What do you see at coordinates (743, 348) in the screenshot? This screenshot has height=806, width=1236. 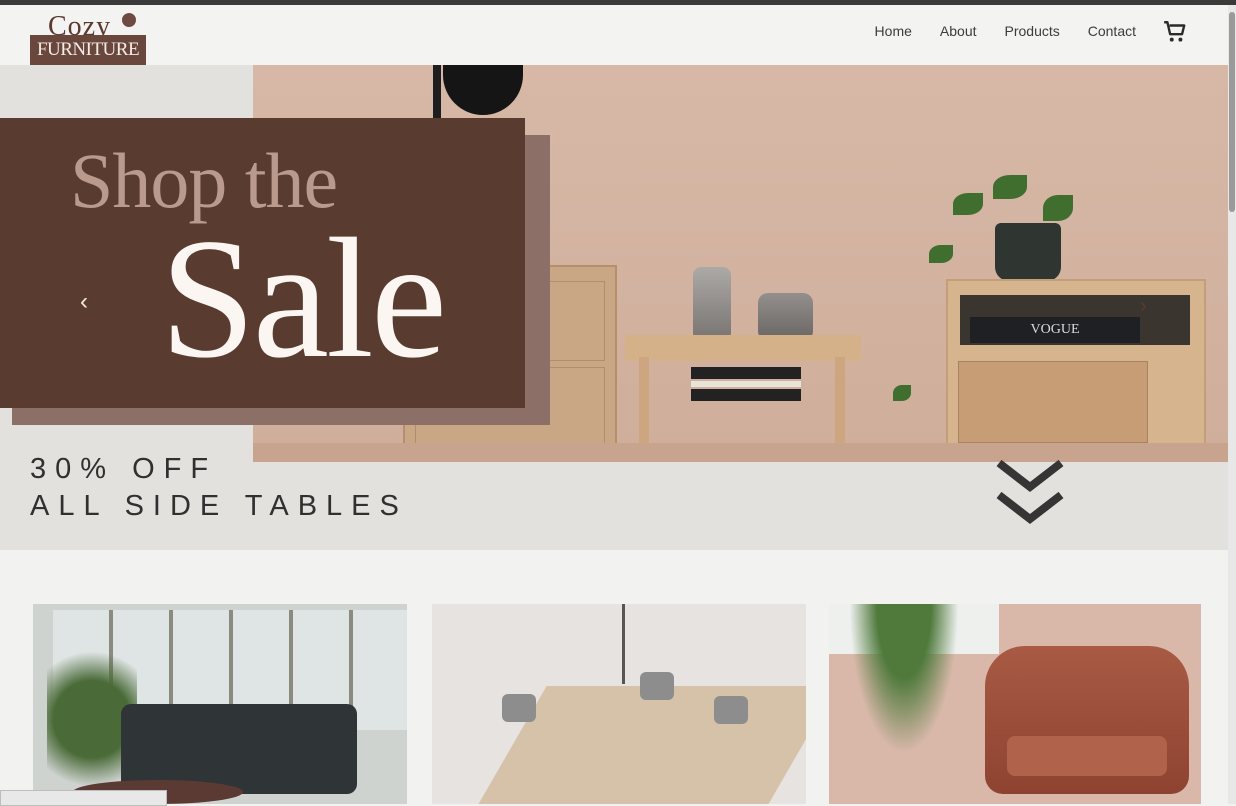 I see `side-table` at bounding box center [743, 348].